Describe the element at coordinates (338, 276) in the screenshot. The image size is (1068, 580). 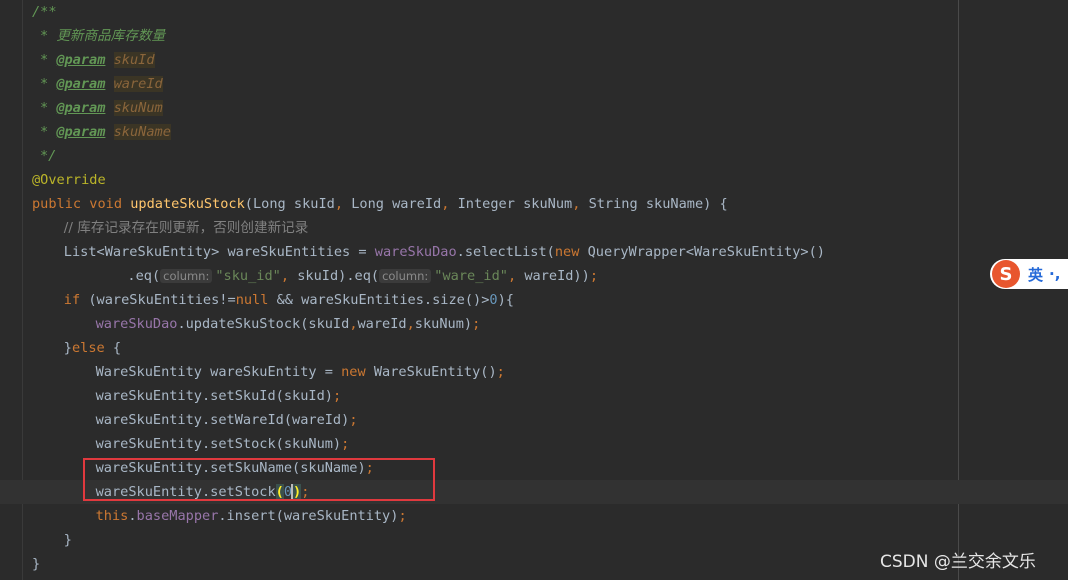
I see `code-token: skuId).eq(` at that location.